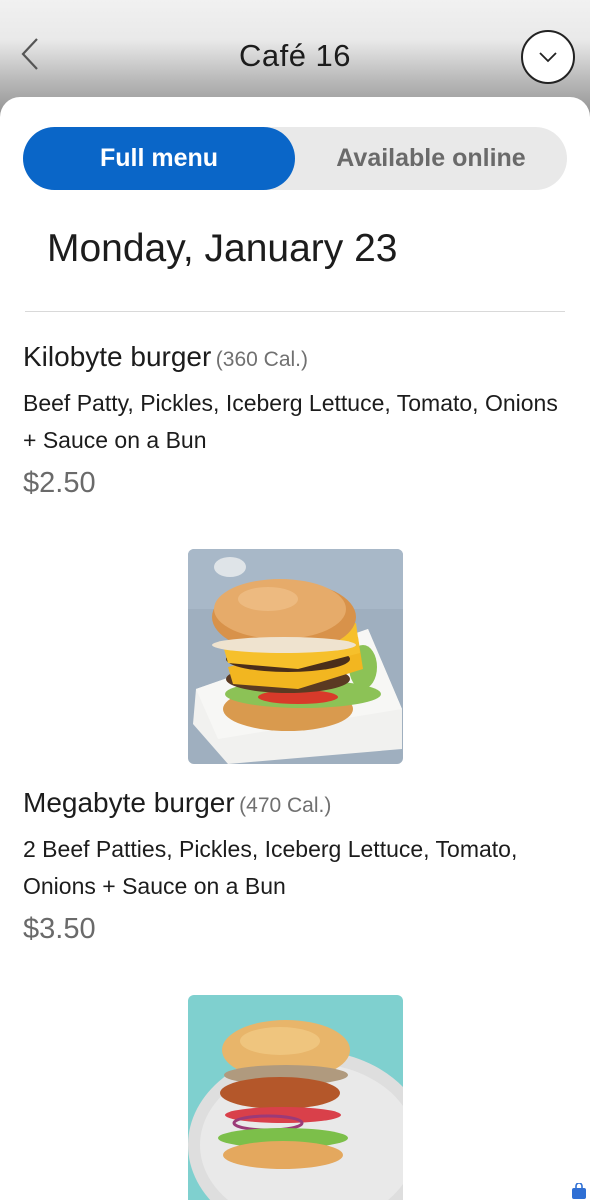  Describe the element at coordinates (431, 158) in the screenshot. I see `tab-available-online: Available online` at that location.